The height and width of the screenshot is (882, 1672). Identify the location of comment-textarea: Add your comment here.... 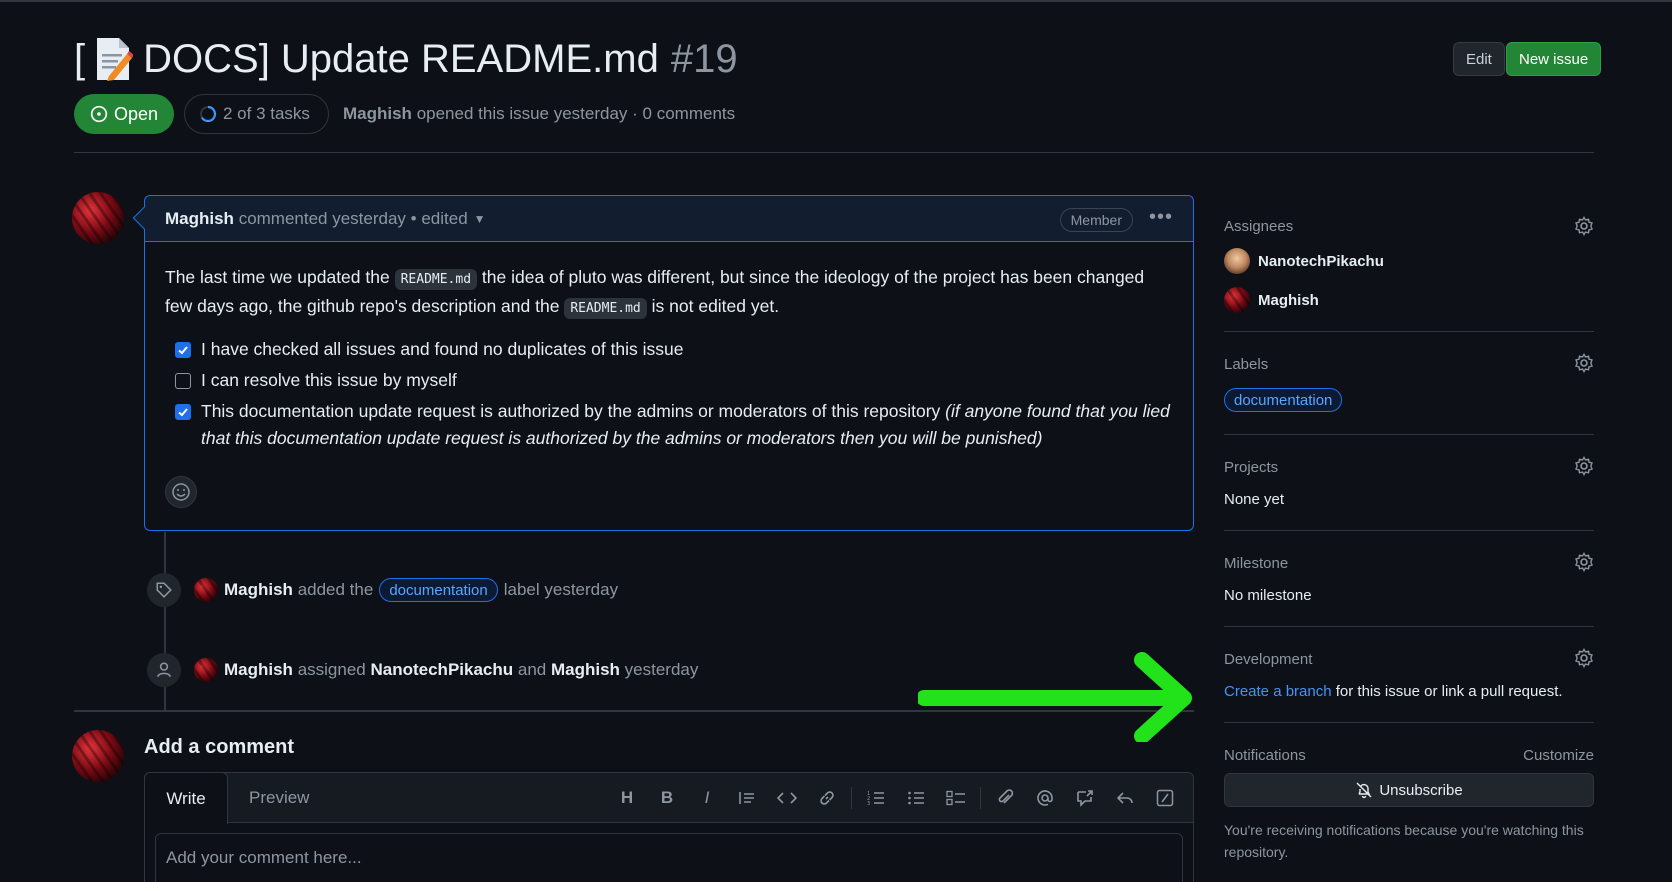
(669, 857).